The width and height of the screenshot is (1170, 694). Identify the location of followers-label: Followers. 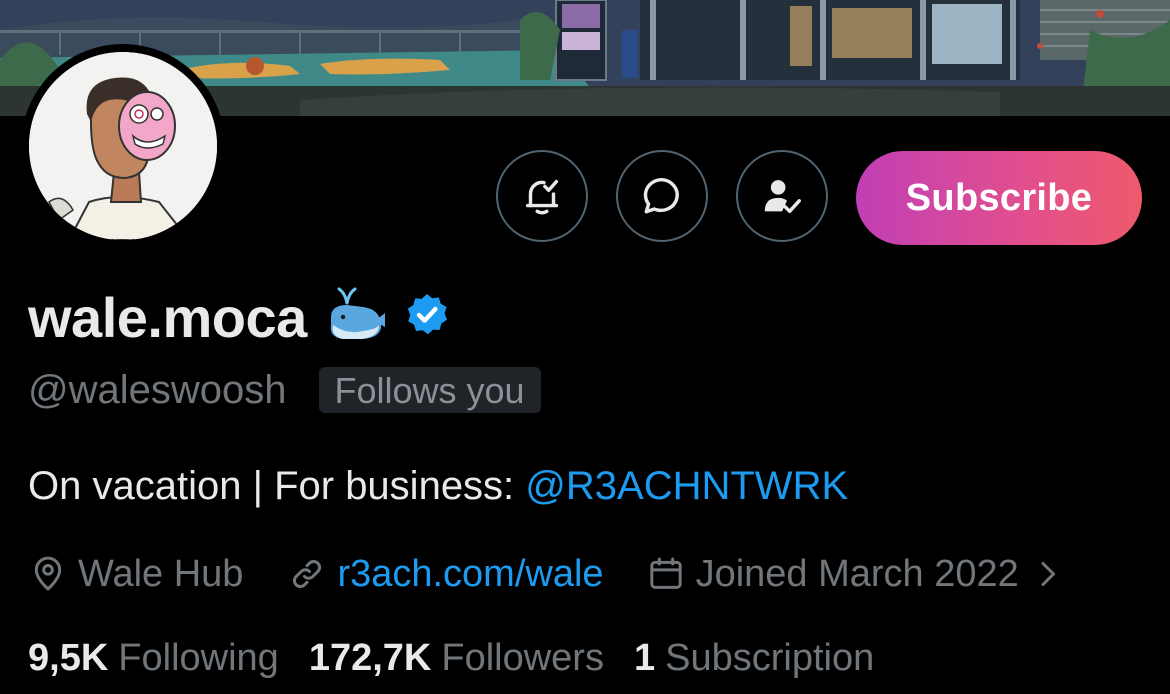
(522, 657).